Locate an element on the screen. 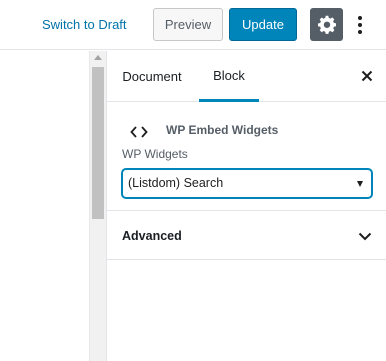 The width and height of the screenshot is (386, 361). close-icon is located at coordinates (367, 76).